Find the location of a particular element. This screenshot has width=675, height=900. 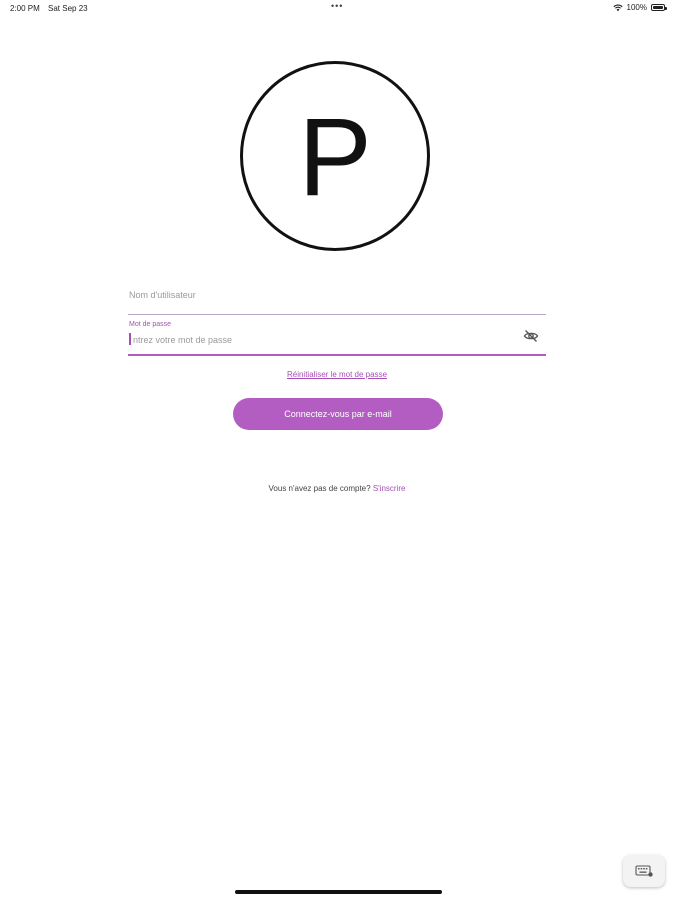

email-login-button: Connectez-vous par e-mail is located at coordinates (338, 414).